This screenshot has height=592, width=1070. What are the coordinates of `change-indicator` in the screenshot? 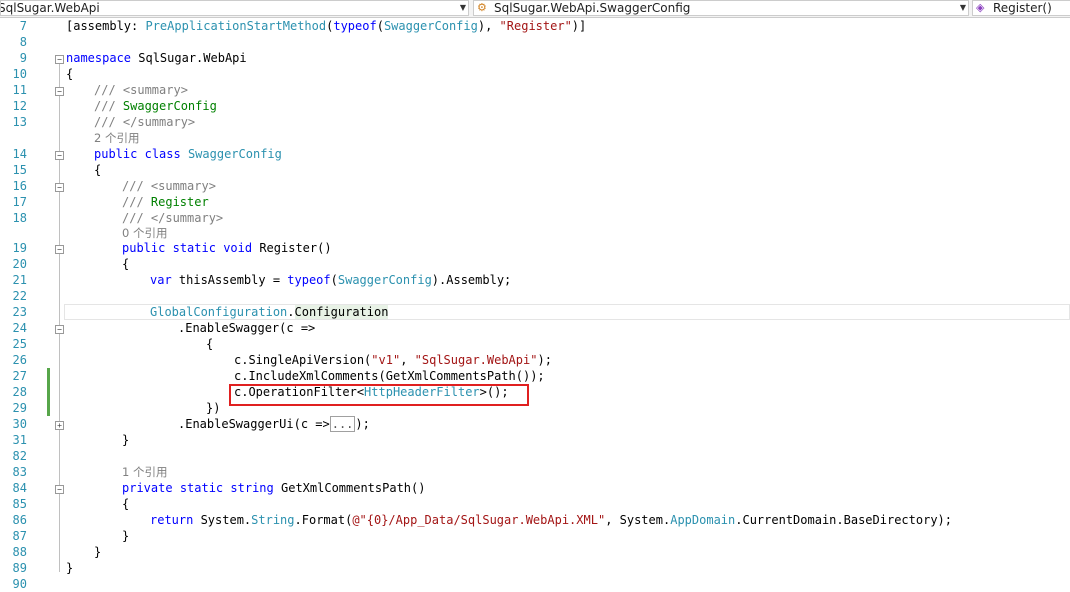 It's located at (48, 392).